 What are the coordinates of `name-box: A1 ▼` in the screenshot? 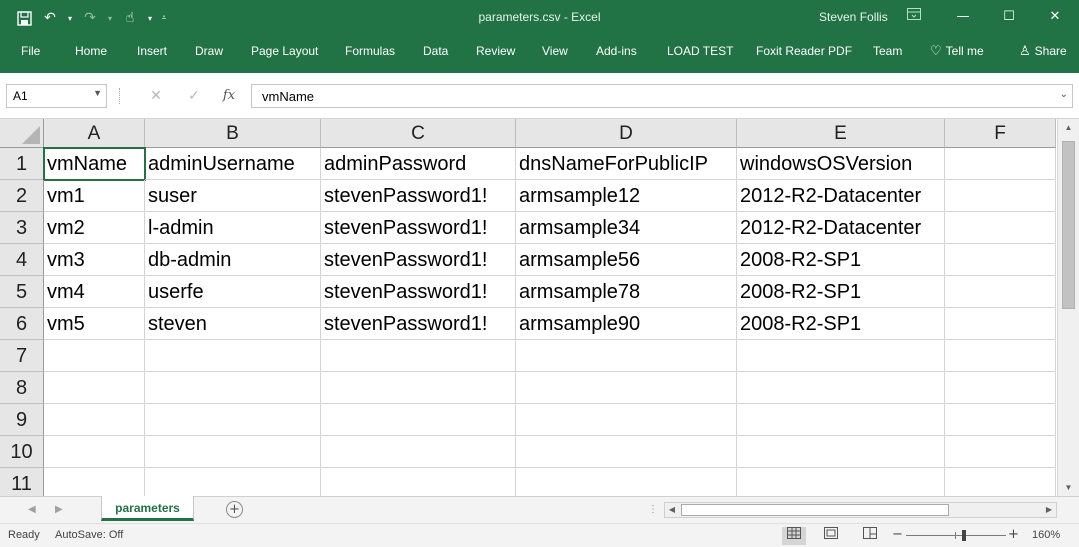 It's located at (56, 96).